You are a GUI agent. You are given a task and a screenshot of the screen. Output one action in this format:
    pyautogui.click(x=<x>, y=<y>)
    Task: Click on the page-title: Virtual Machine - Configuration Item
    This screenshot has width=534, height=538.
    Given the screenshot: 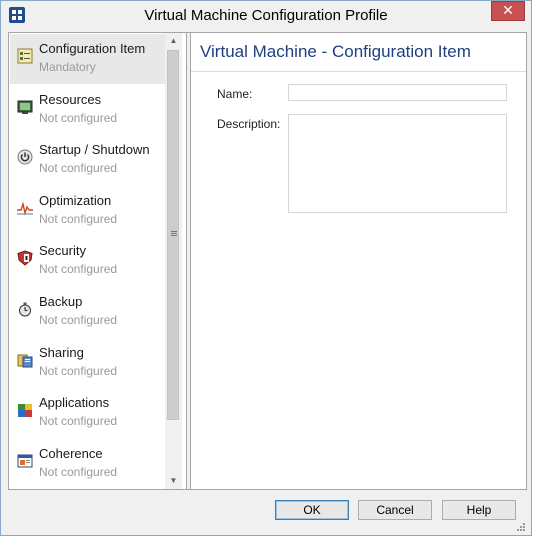 What is the action you would take?
    pyautogui.click(x=335, y=51)
    